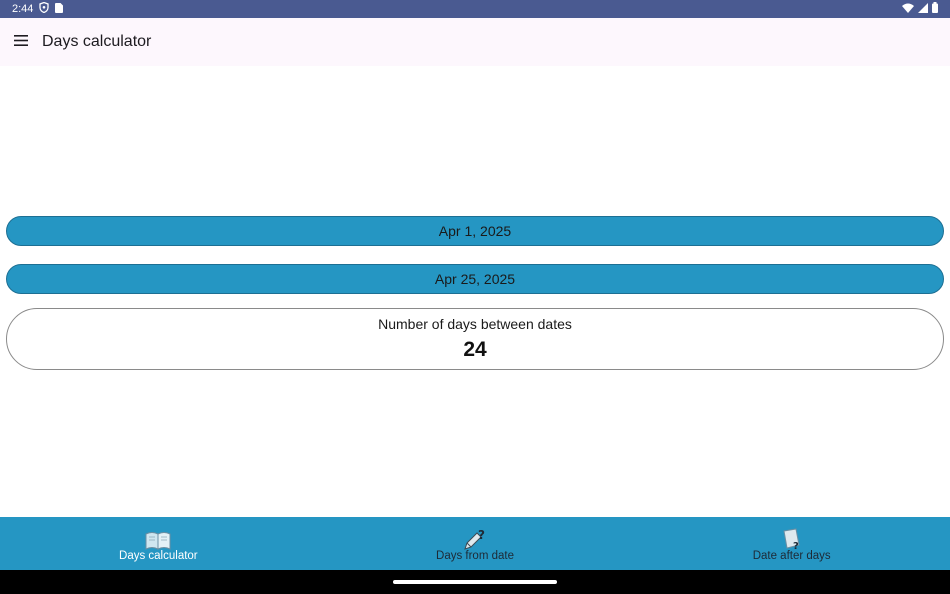 The image size is (950, 594). What do you see at coordinates (38, 8) in the screenshot?
I see `status-left: 2:44` at bounding box center [38, 8].